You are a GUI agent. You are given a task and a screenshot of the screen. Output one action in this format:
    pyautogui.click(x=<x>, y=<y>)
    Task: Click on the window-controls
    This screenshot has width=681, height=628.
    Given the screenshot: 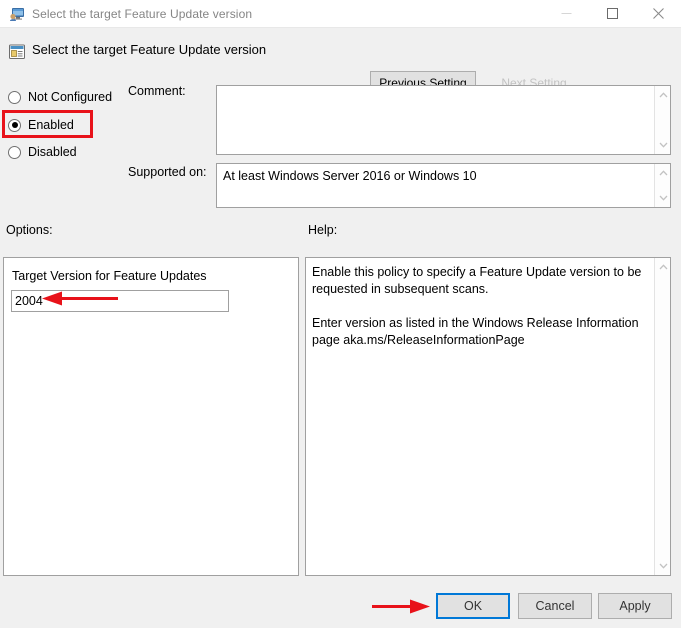 What is the action you would take?
    pyautogui.click(x=612, y=13)
    